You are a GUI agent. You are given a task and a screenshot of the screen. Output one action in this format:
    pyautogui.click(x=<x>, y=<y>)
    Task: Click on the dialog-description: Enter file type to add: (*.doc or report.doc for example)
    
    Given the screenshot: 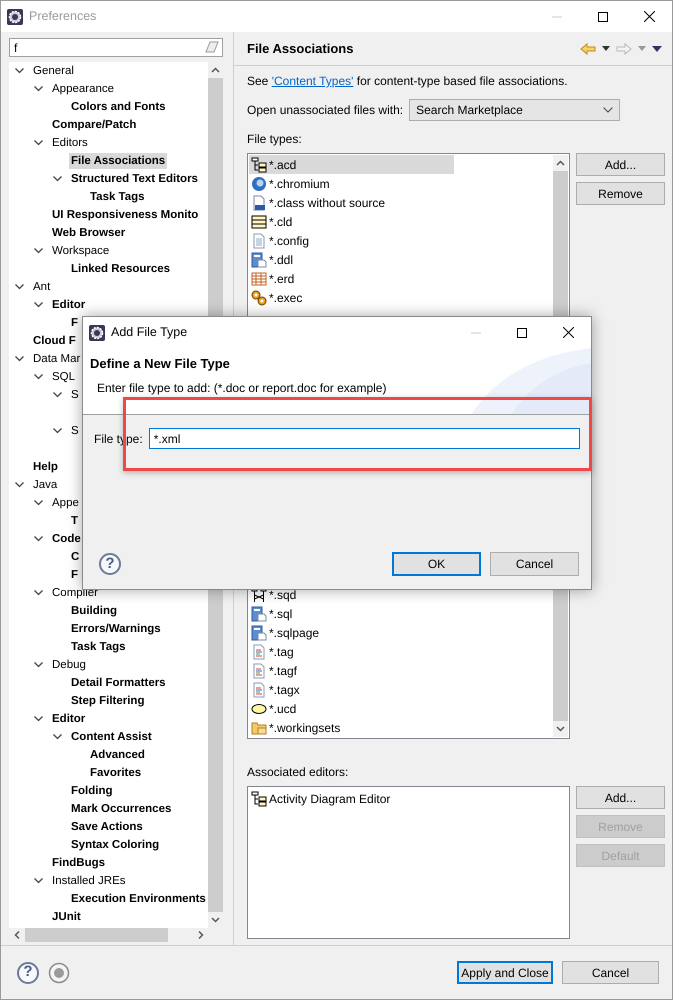 What is the action you would take?
    pyautogui.click(x=242, y=388)
    